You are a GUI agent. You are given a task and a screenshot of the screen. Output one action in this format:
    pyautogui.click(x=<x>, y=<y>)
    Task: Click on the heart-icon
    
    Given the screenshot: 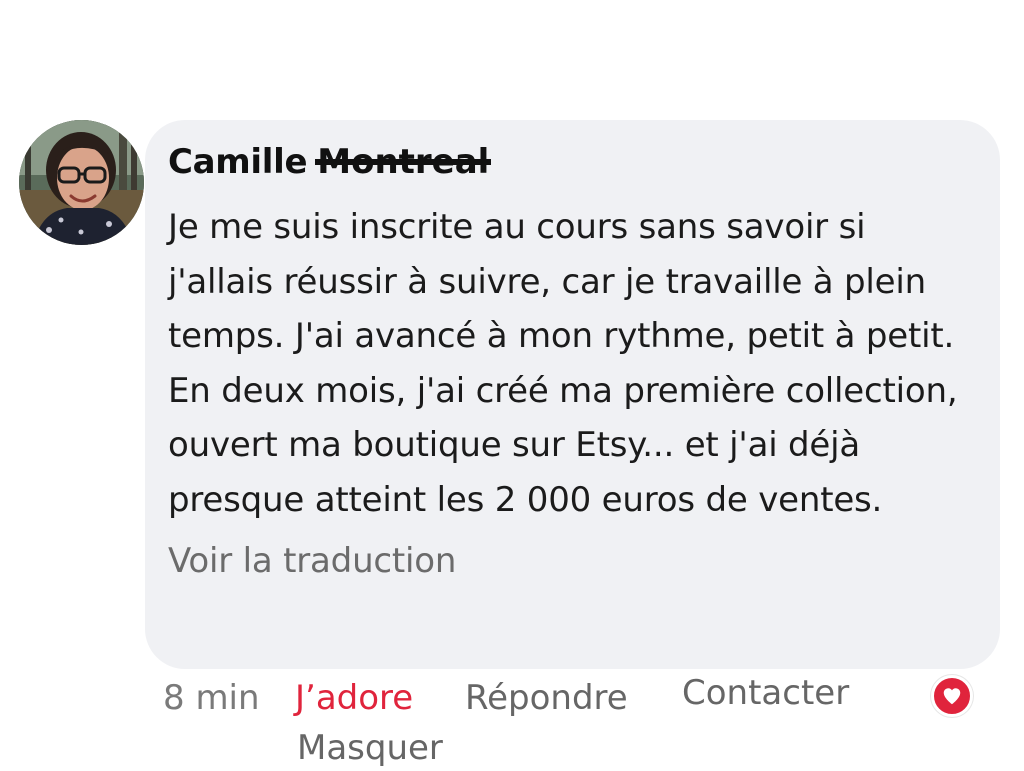 What is the action you would take?
    pyautogui.click(x=952, y=696)
    